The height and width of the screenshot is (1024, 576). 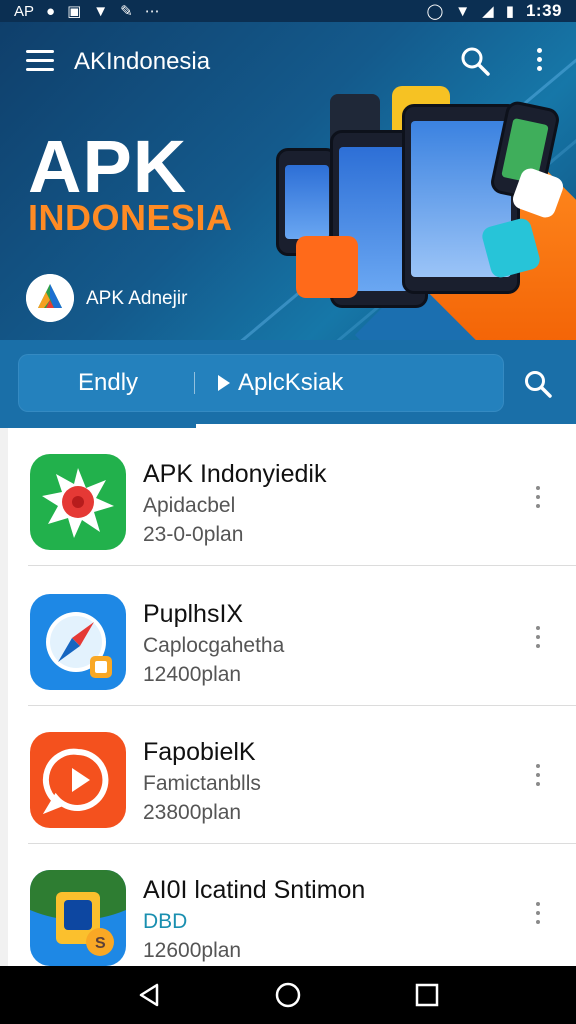 I want to click on list-item: PuplhsIX Caplocgahetha 12400plan, so click(x=288, y=637).